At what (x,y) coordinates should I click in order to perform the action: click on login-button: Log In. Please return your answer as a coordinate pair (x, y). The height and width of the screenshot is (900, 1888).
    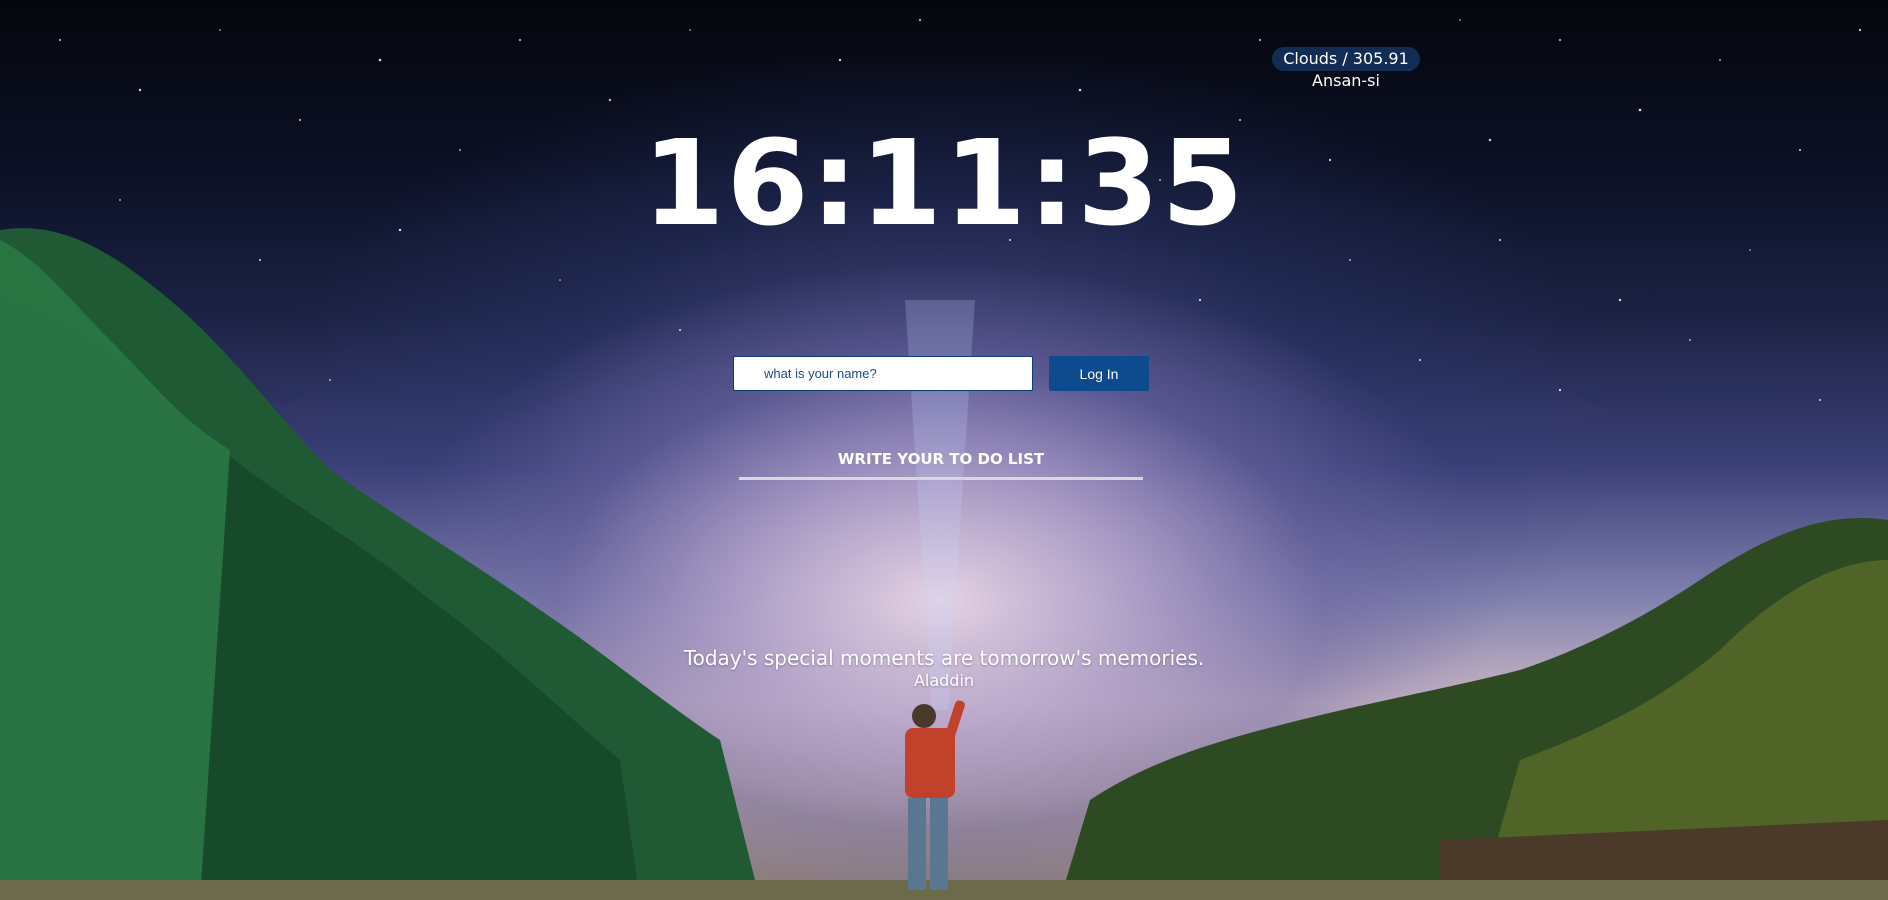
    Looking at the image, I should click on (1099, 373).